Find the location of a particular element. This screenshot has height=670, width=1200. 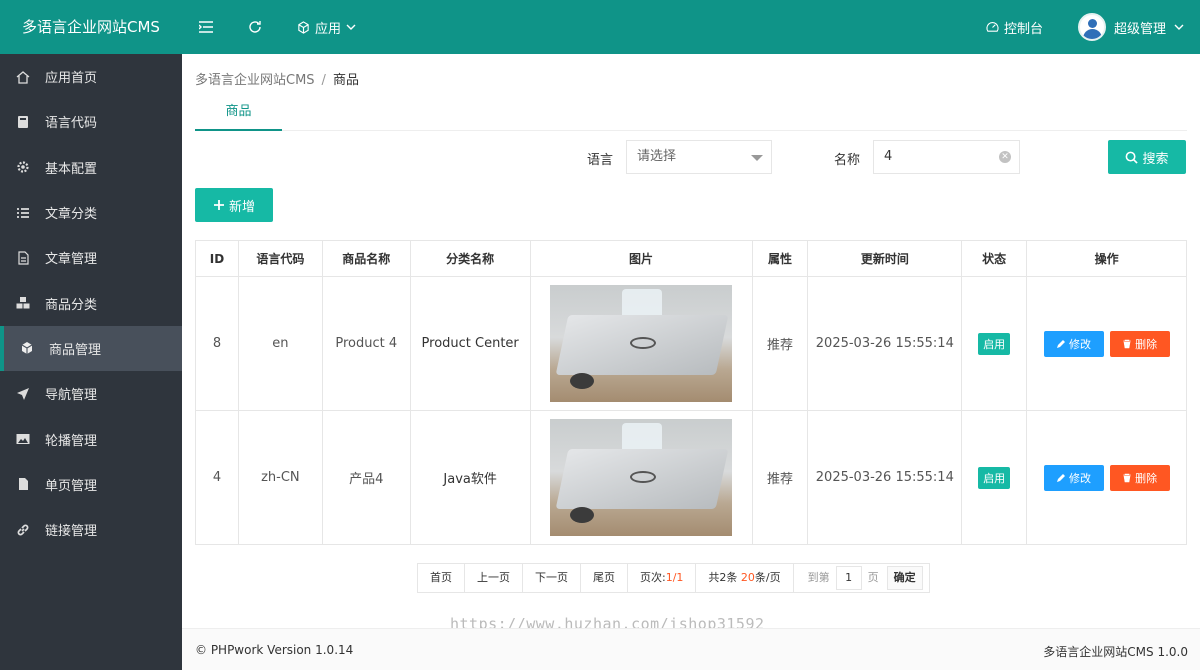

pager-per-page-suffix: 条/页 is located at coordinates (767, 577).